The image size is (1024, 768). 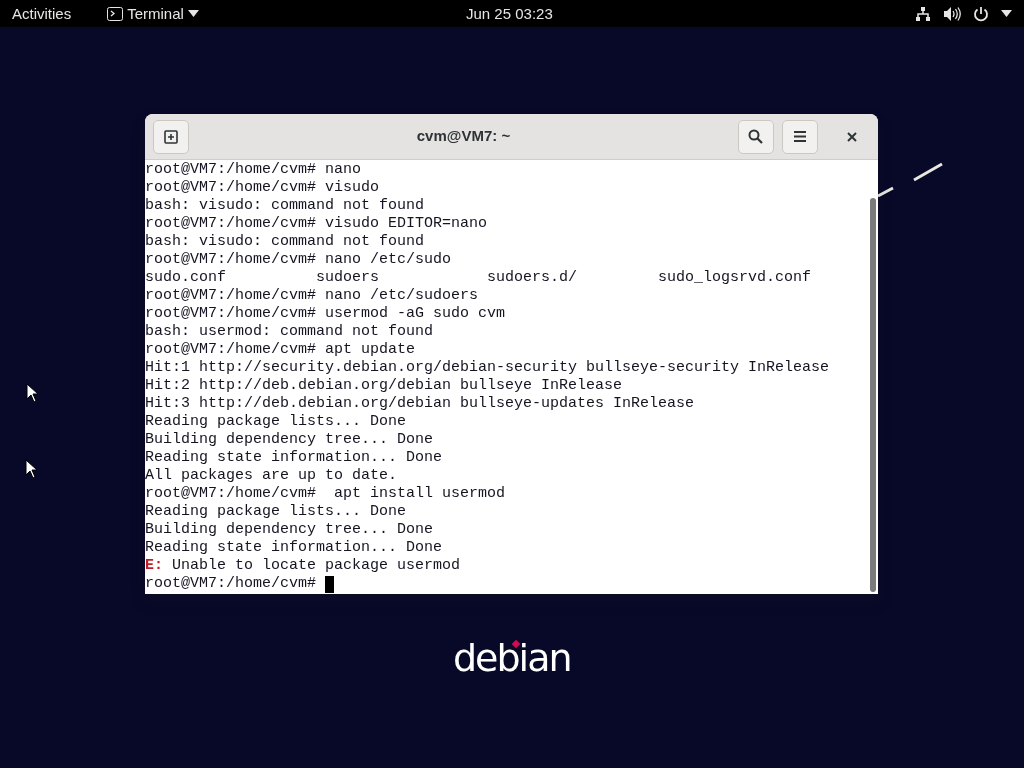 I want to click on debian-logo: debian, so click(x=512, y=658).